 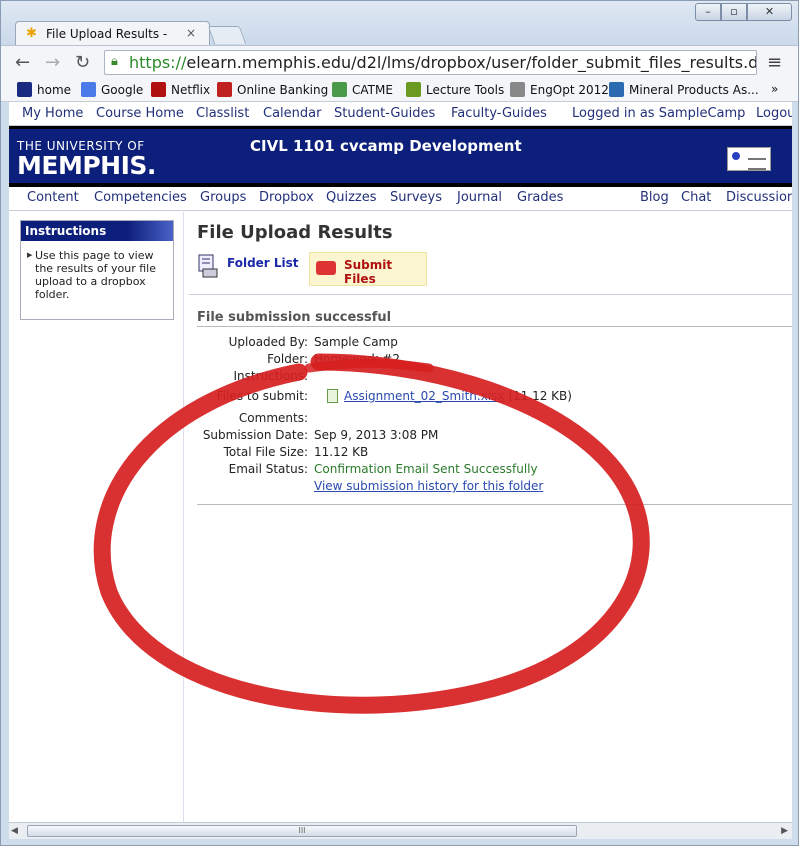 I want to click on tab-groups: Groups, so click(x=223, y=197).